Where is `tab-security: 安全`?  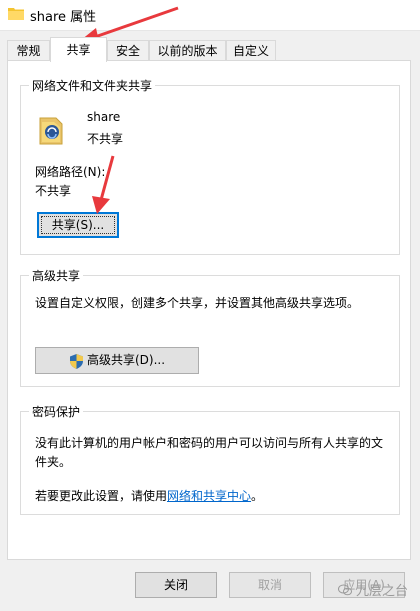
tab-security: 安全 is located at coordinates (128, 50).